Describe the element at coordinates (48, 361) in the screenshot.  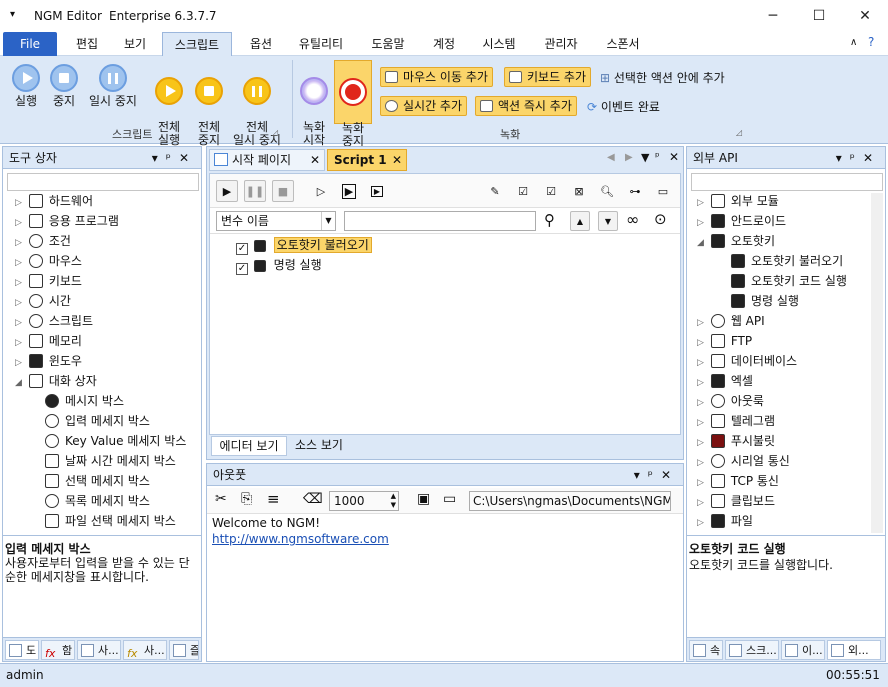
I see `tree-item-window: ▷ 윈도우` at that location.